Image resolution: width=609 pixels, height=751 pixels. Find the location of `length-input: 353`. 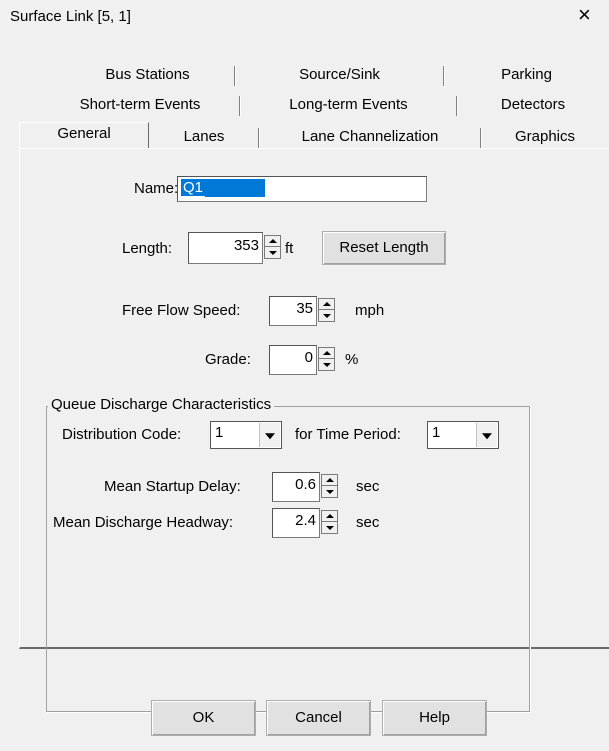

length-input: 353 is located at coordinates (225, 248).